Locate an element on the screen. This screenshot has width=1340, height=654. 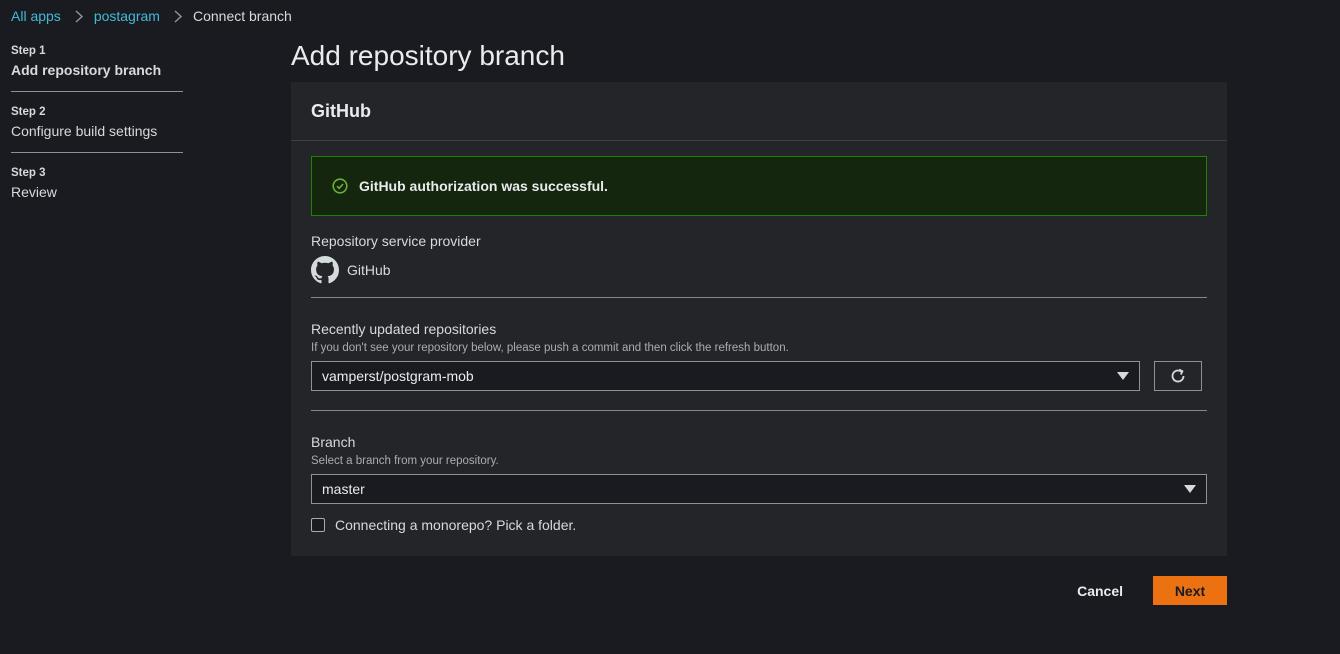
repository-select: vamperst/postgram-mob is located at coordinates (725, 376).